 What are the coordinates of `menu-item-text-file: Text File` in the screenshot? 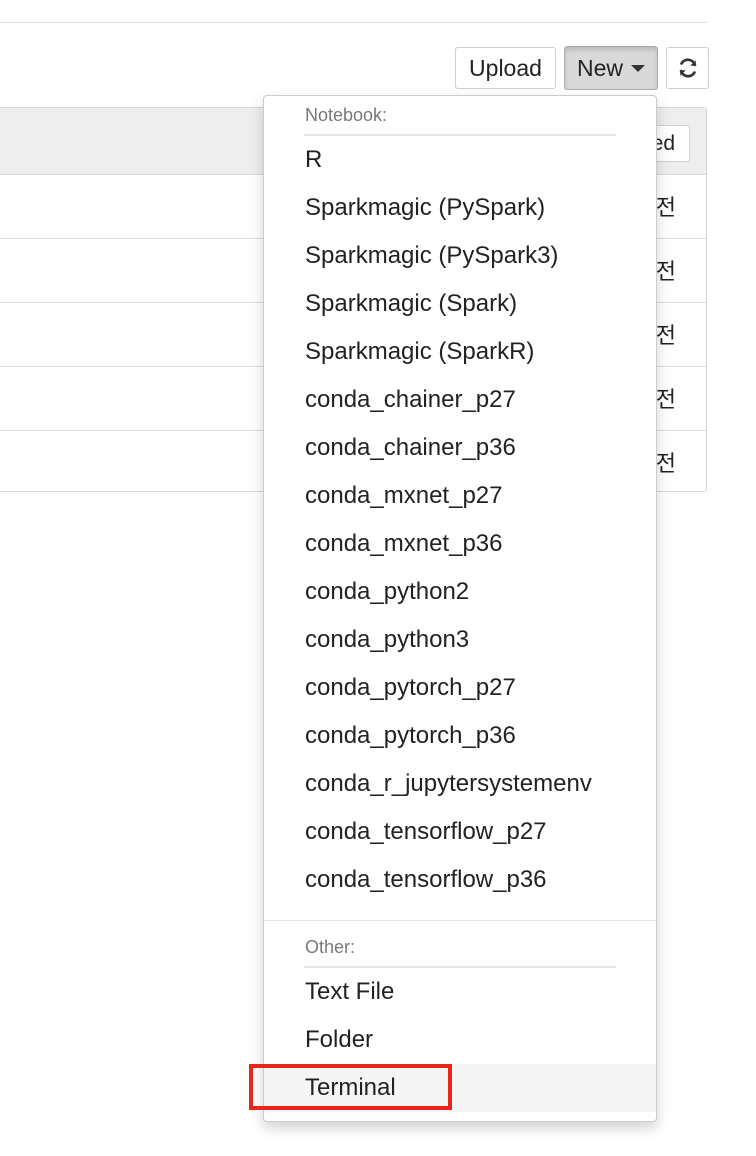 It's located at (460, 992).